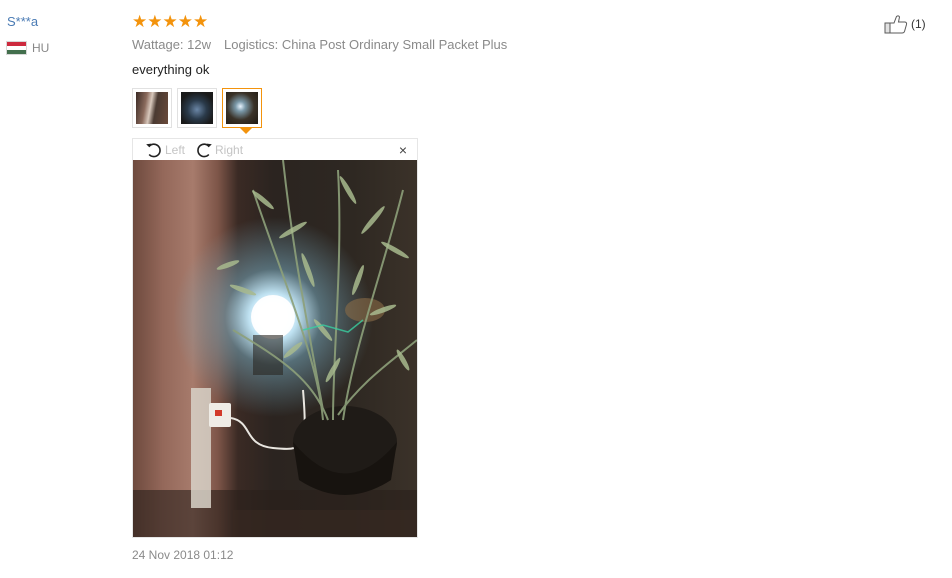  Describe the element at coordinates (246, 131) in the screenshot. I see `selected-thumbnail-caret` at that location.